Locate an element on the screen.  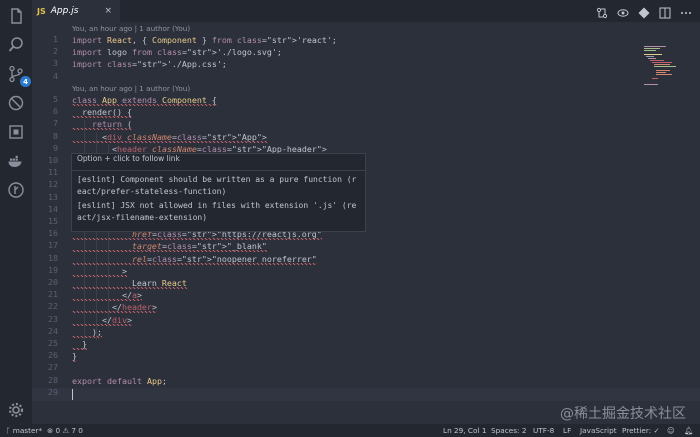
line-number: 7 is located at coordinates (55, 123).